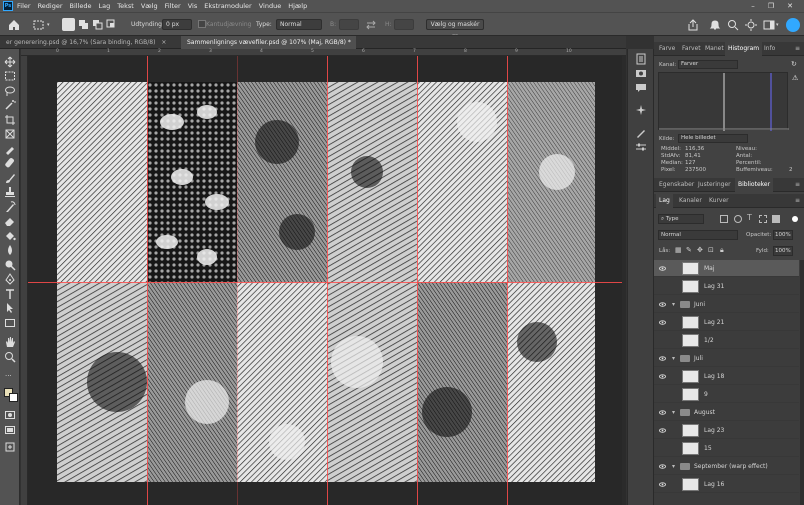 The image size is (804, 505). Describe the element at coordinates (10, 221) in the screenshot. I see `eraser-icon` at that location.